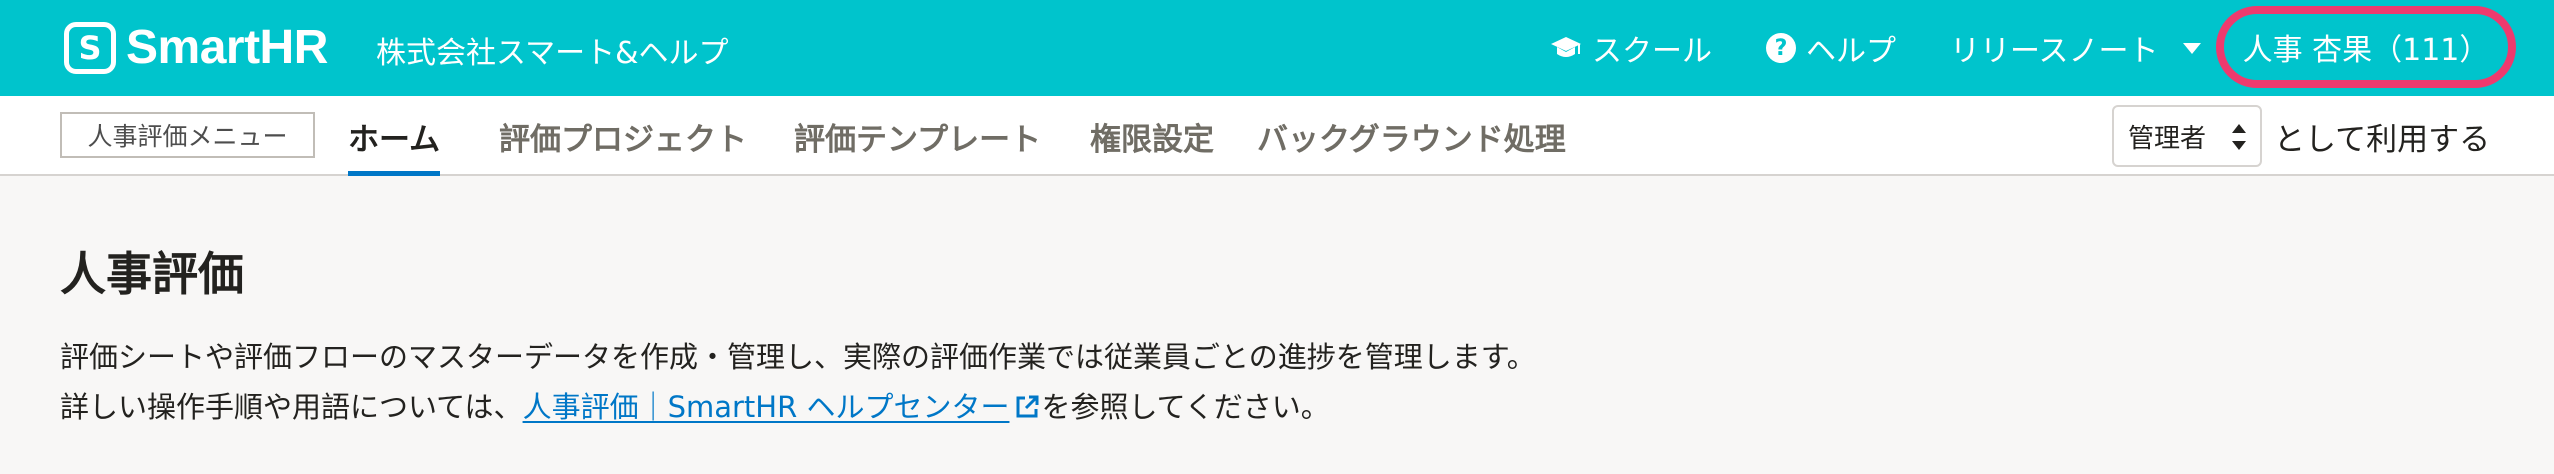  I want to click on graduation-cap-icon, so click(1566, 47).